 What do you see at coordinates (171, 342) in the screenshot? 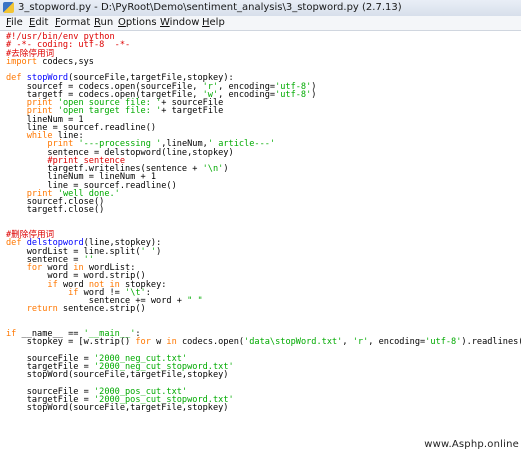
I see `code-token-keyword: in` at bounding box center [171, 342].